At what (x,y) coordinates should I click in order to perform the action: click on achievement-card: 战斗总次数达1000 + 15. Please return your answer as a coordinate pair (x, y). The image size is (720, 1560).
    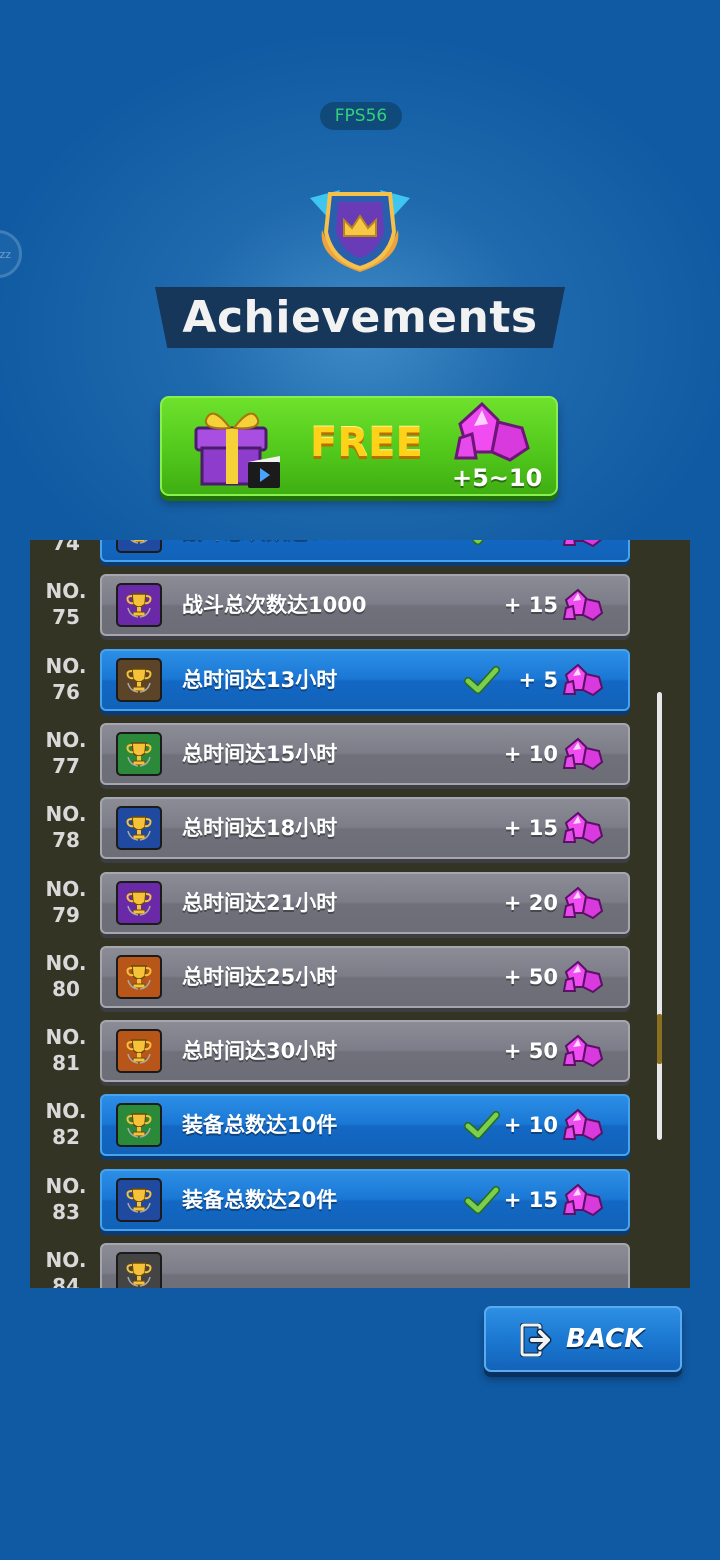
    Looking at the image, I should click on (365, 605).